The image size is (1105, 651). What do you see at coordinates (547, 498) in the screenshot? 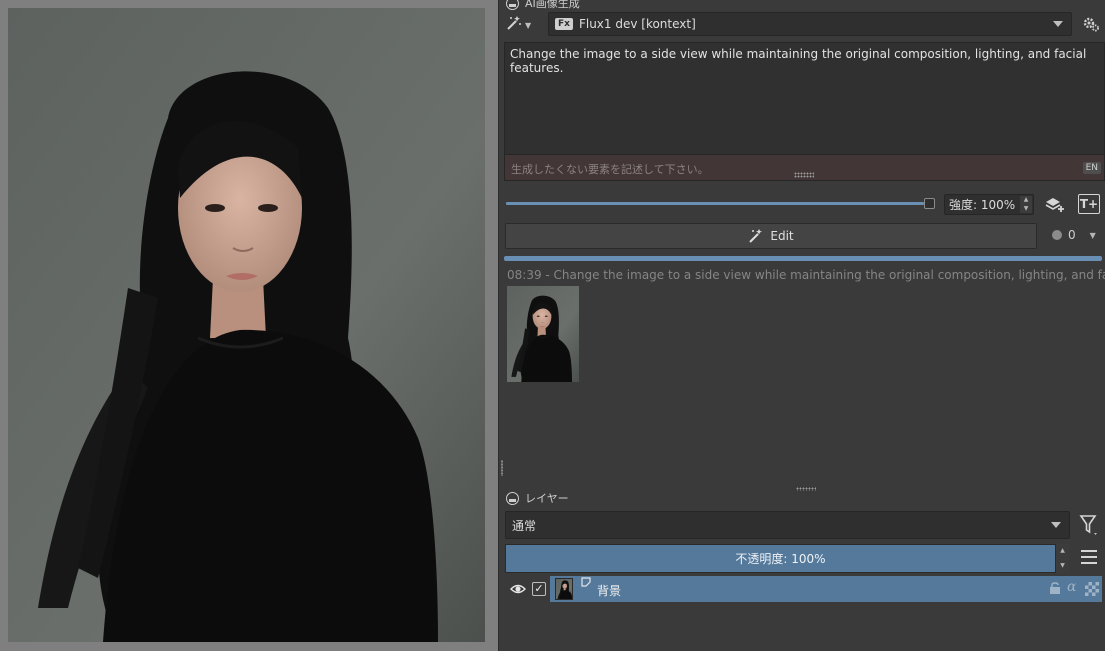
I see `layers-dock-title-text: レイヤー` at bounding box center [547, 498].